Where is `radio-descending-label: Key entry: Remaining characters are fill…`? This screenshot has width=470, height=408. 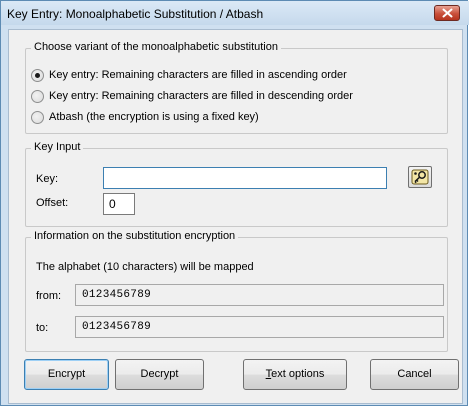
radio-descending-label: Key entry: Remaining characters are fill… is located at coordinates (201, 96).